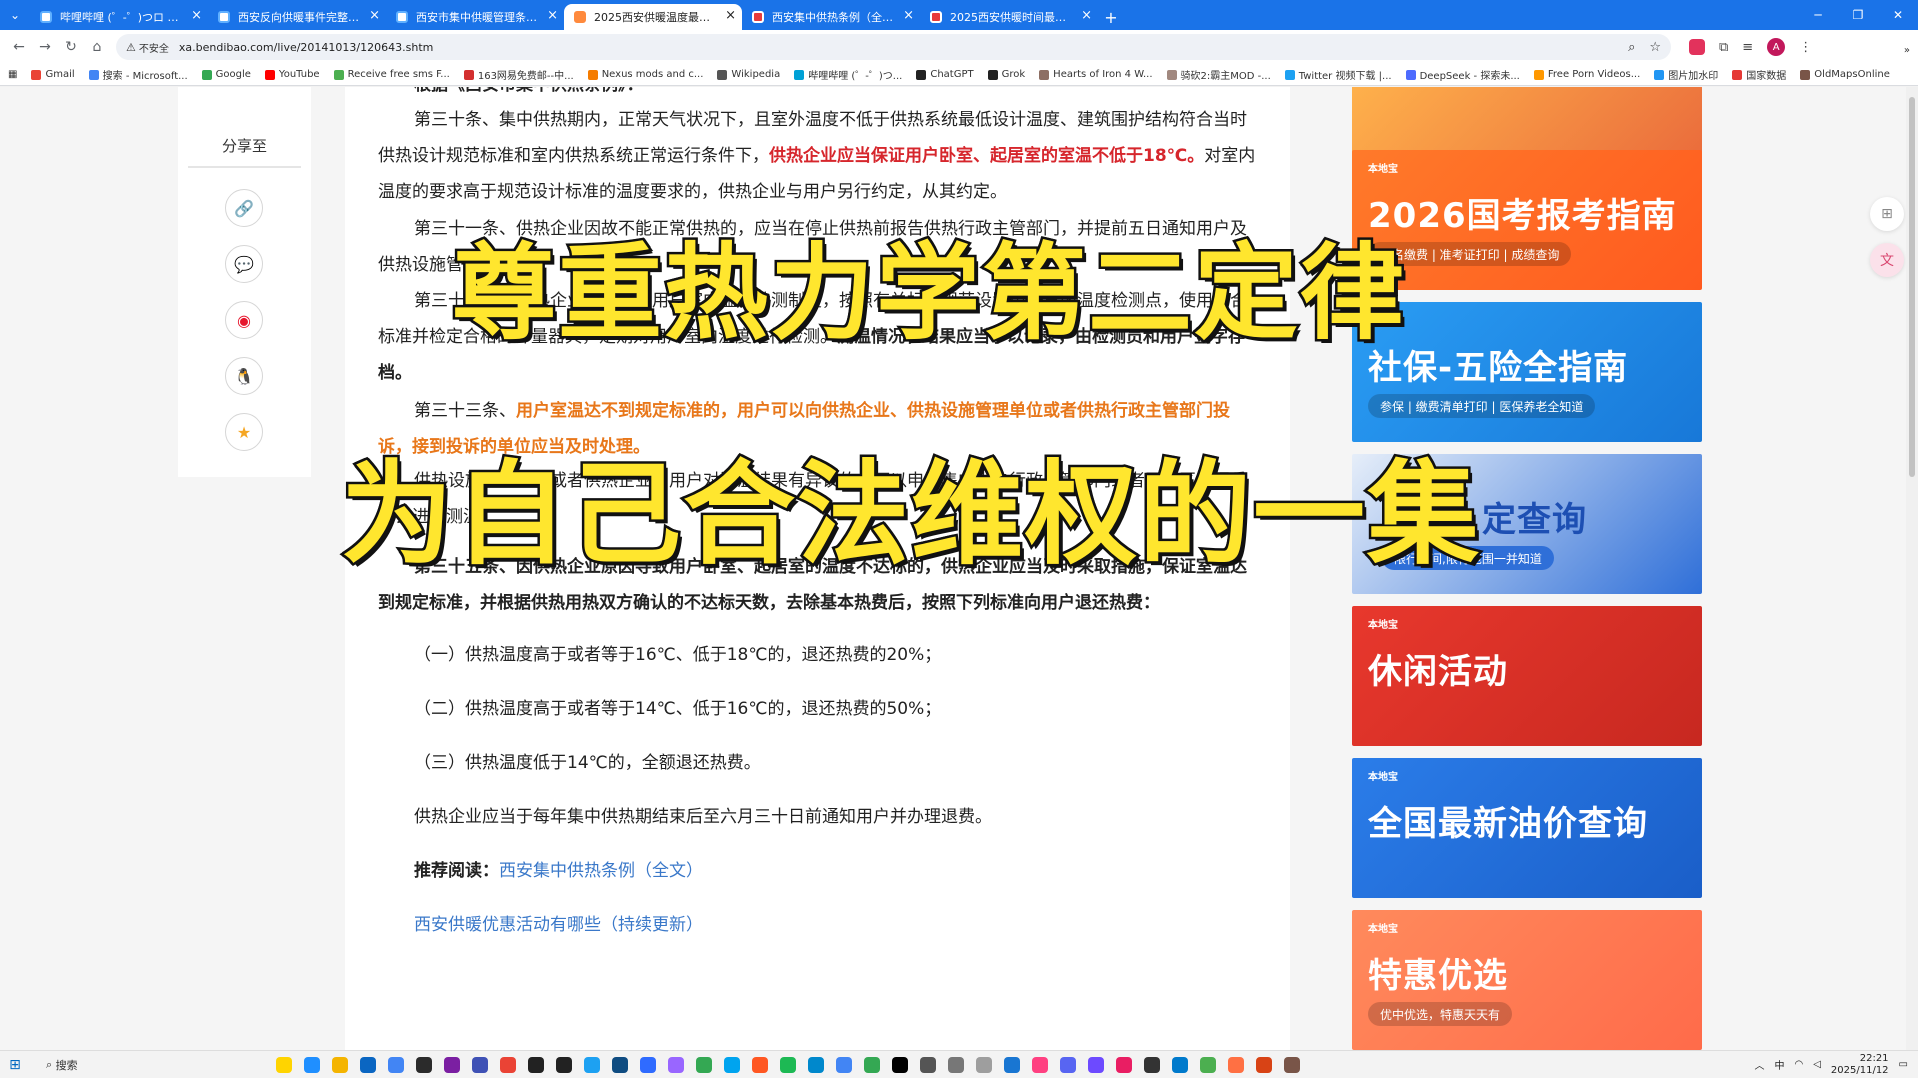  I want to click on extension-icon, so click(1697, 47).